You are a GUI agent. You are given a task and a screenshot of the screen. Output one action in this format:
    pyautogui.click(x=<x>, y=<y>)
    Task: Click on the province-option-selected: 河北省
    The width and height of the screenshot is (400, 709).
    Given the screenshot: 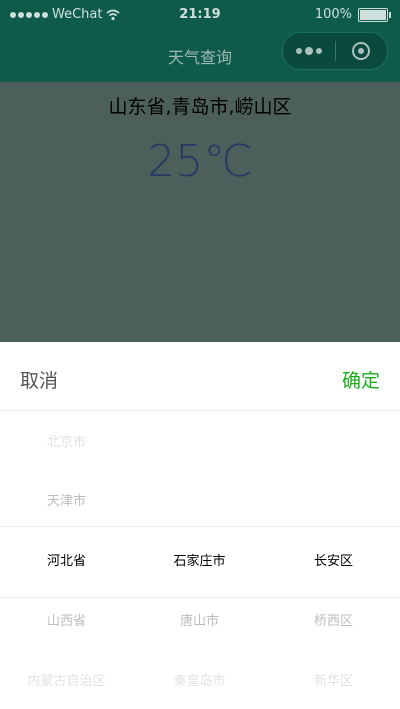 What is the action you would take?
    pyautogui.click(x=66, y=562)
    